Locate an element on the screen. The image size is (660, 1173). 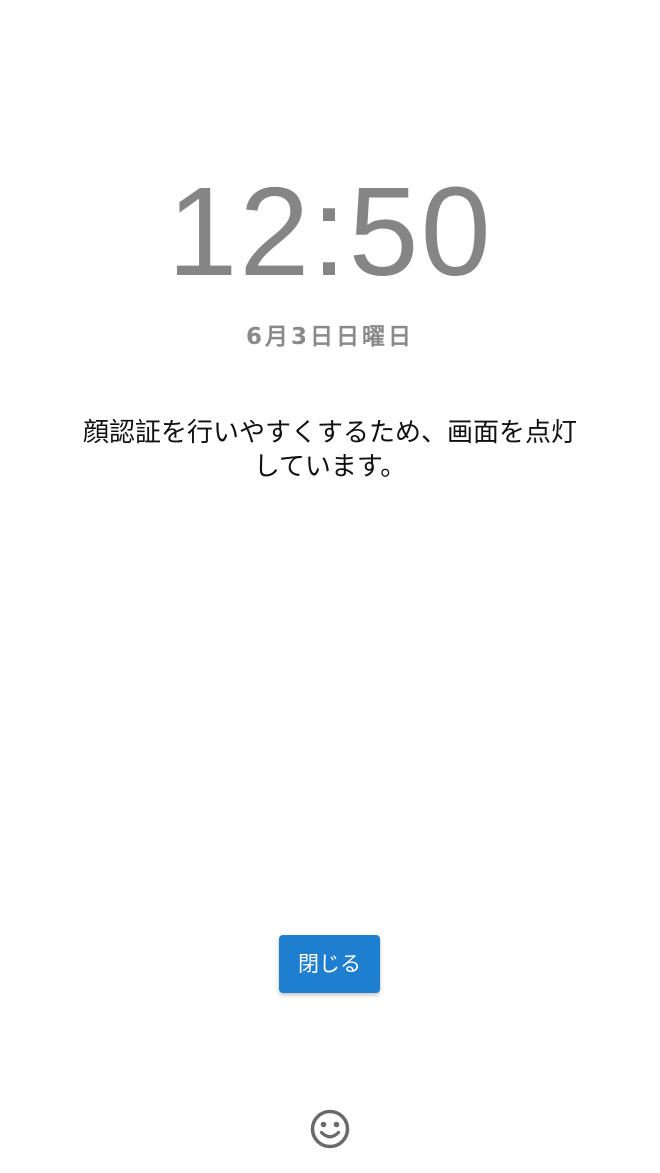
close-button: 閉じる is located at coordinates (329, 964).